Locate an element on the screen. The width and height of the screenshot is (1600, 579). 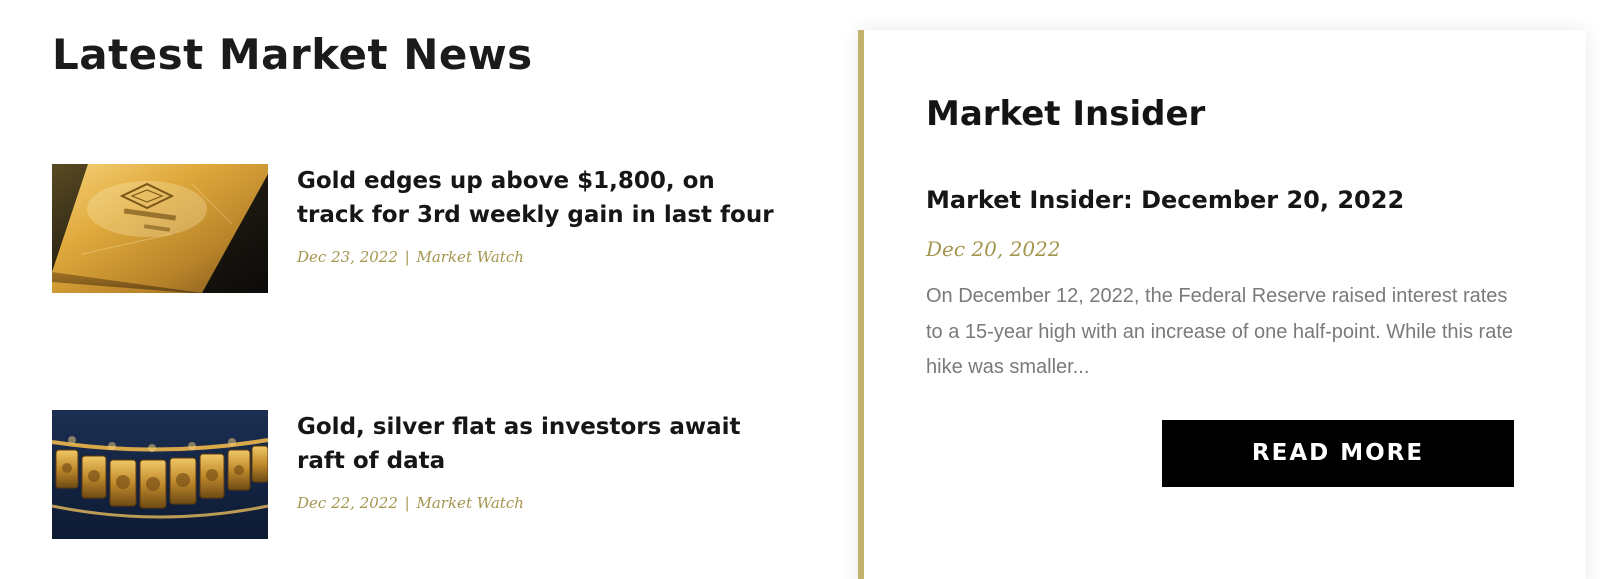
news-thumbnail-gold-necklace is located at coordinates (160, 474).